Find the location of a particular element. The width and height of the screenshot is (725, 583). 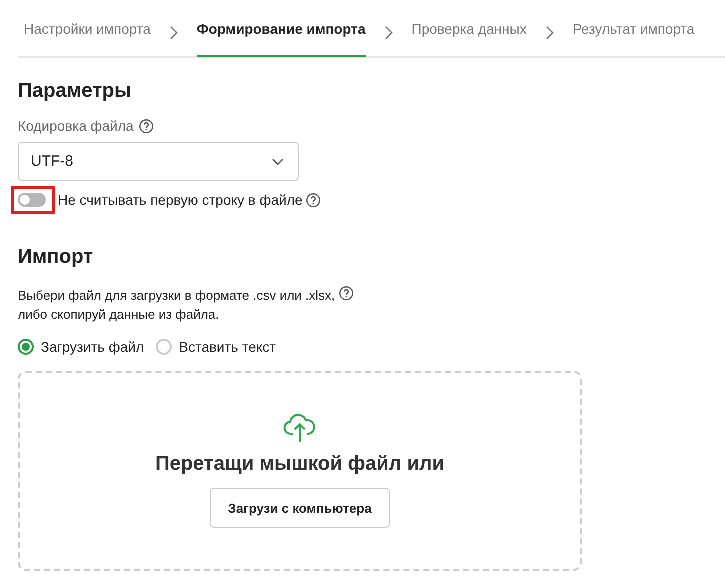

step-tab: Формирование импорта is located at coordinates (281, 34).